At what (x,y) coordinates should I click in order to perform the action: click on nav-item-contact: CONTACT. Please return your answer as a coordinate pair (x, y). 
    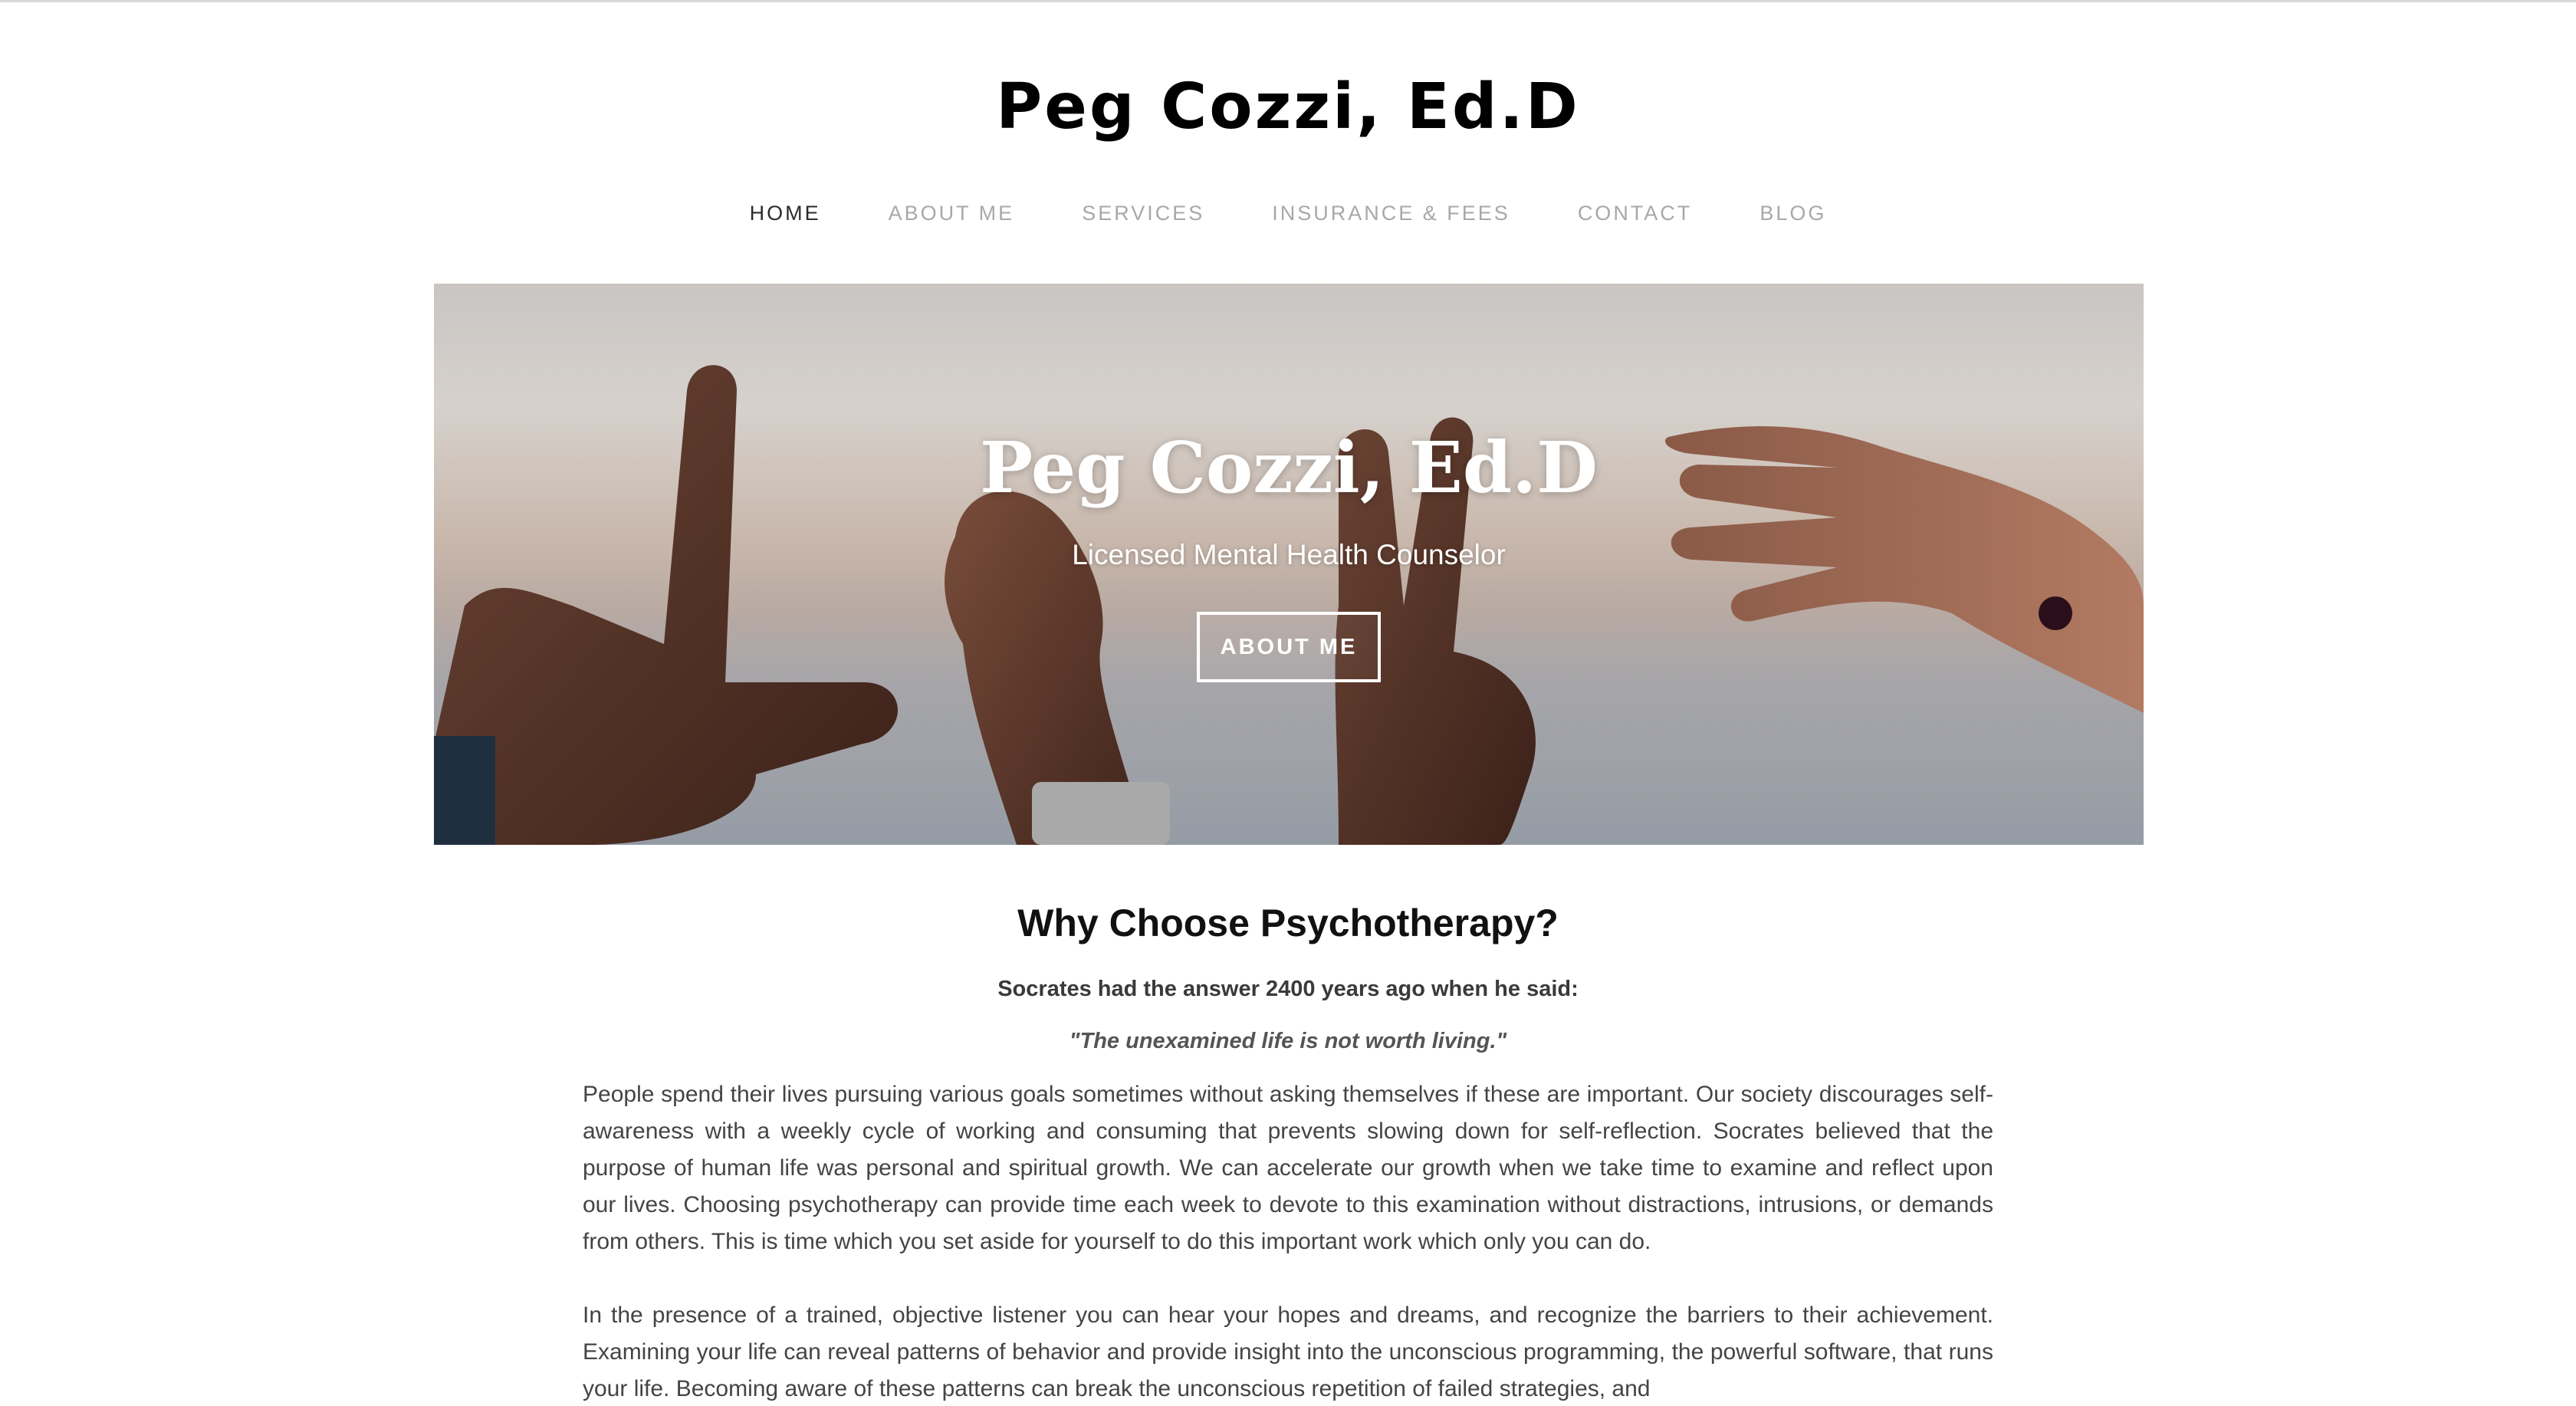
    Looking at the image, I should click on (1636, 213).